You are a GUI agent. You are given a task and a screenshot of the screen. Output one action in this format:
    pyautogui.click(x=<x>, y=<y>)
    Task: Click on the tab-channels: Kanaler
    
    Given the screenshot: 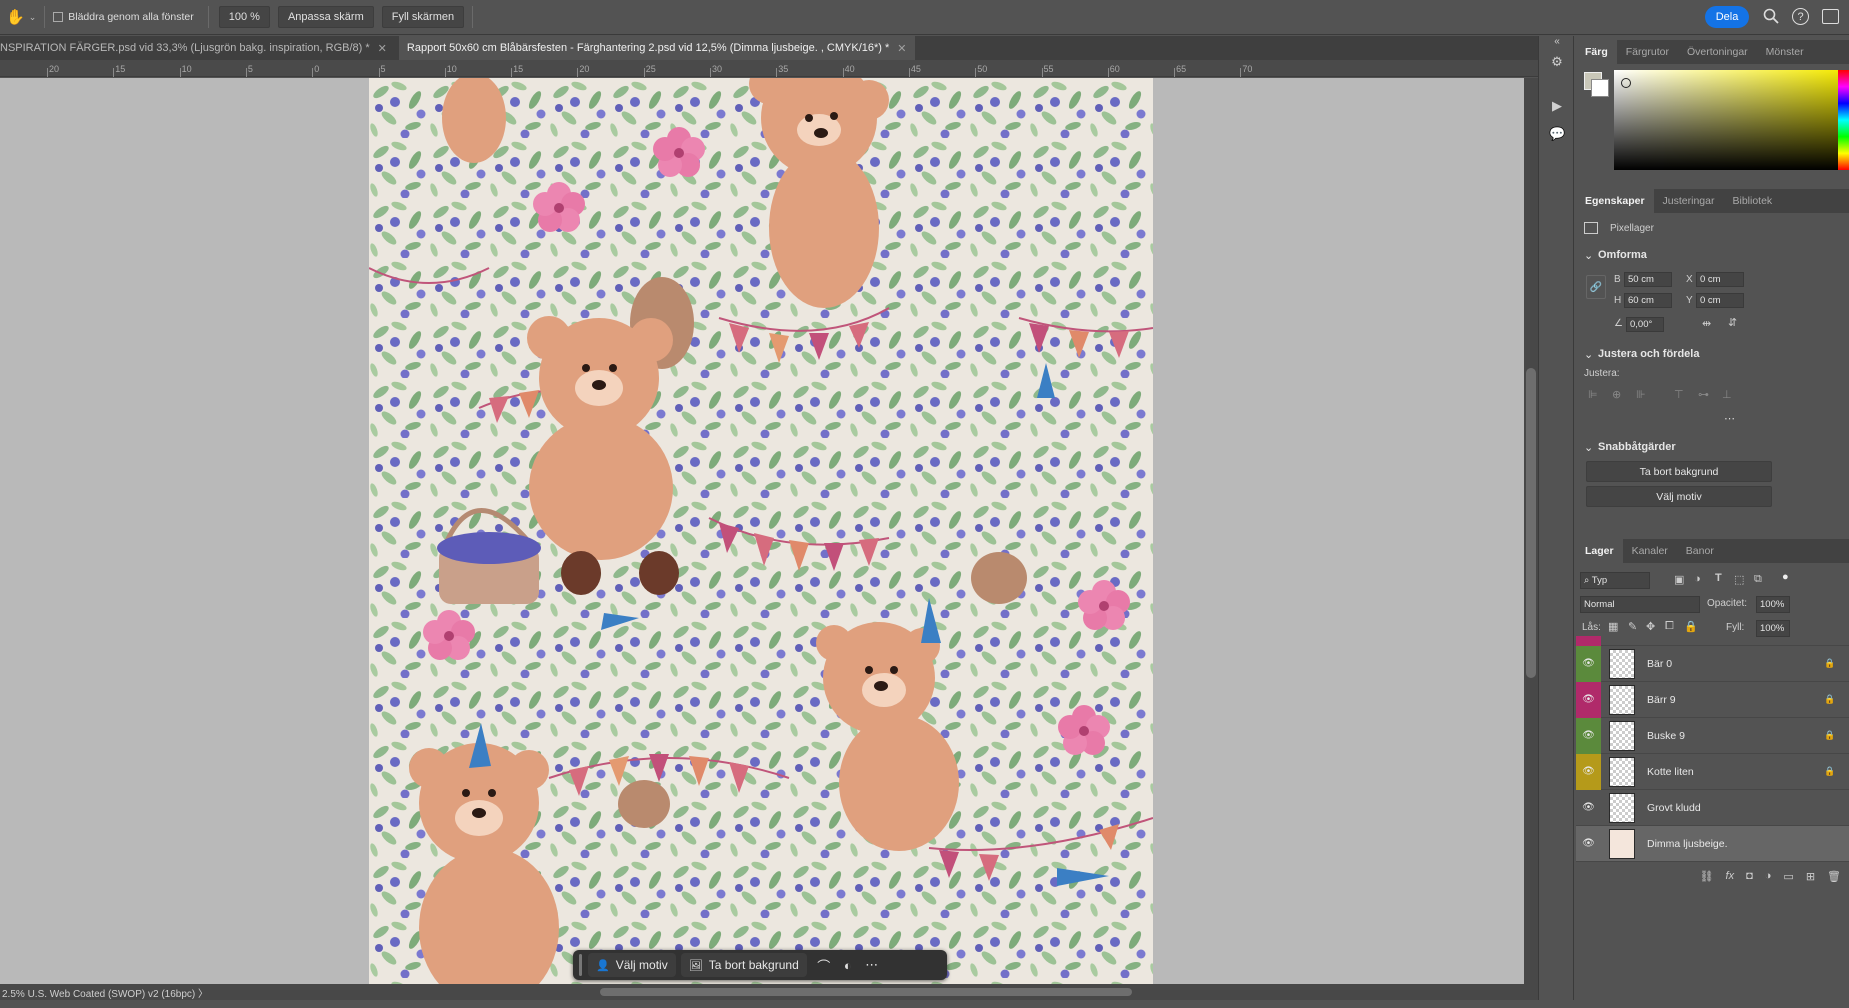 What is the action you would take?
    pyautogui.click(x=1650, y=551)
    